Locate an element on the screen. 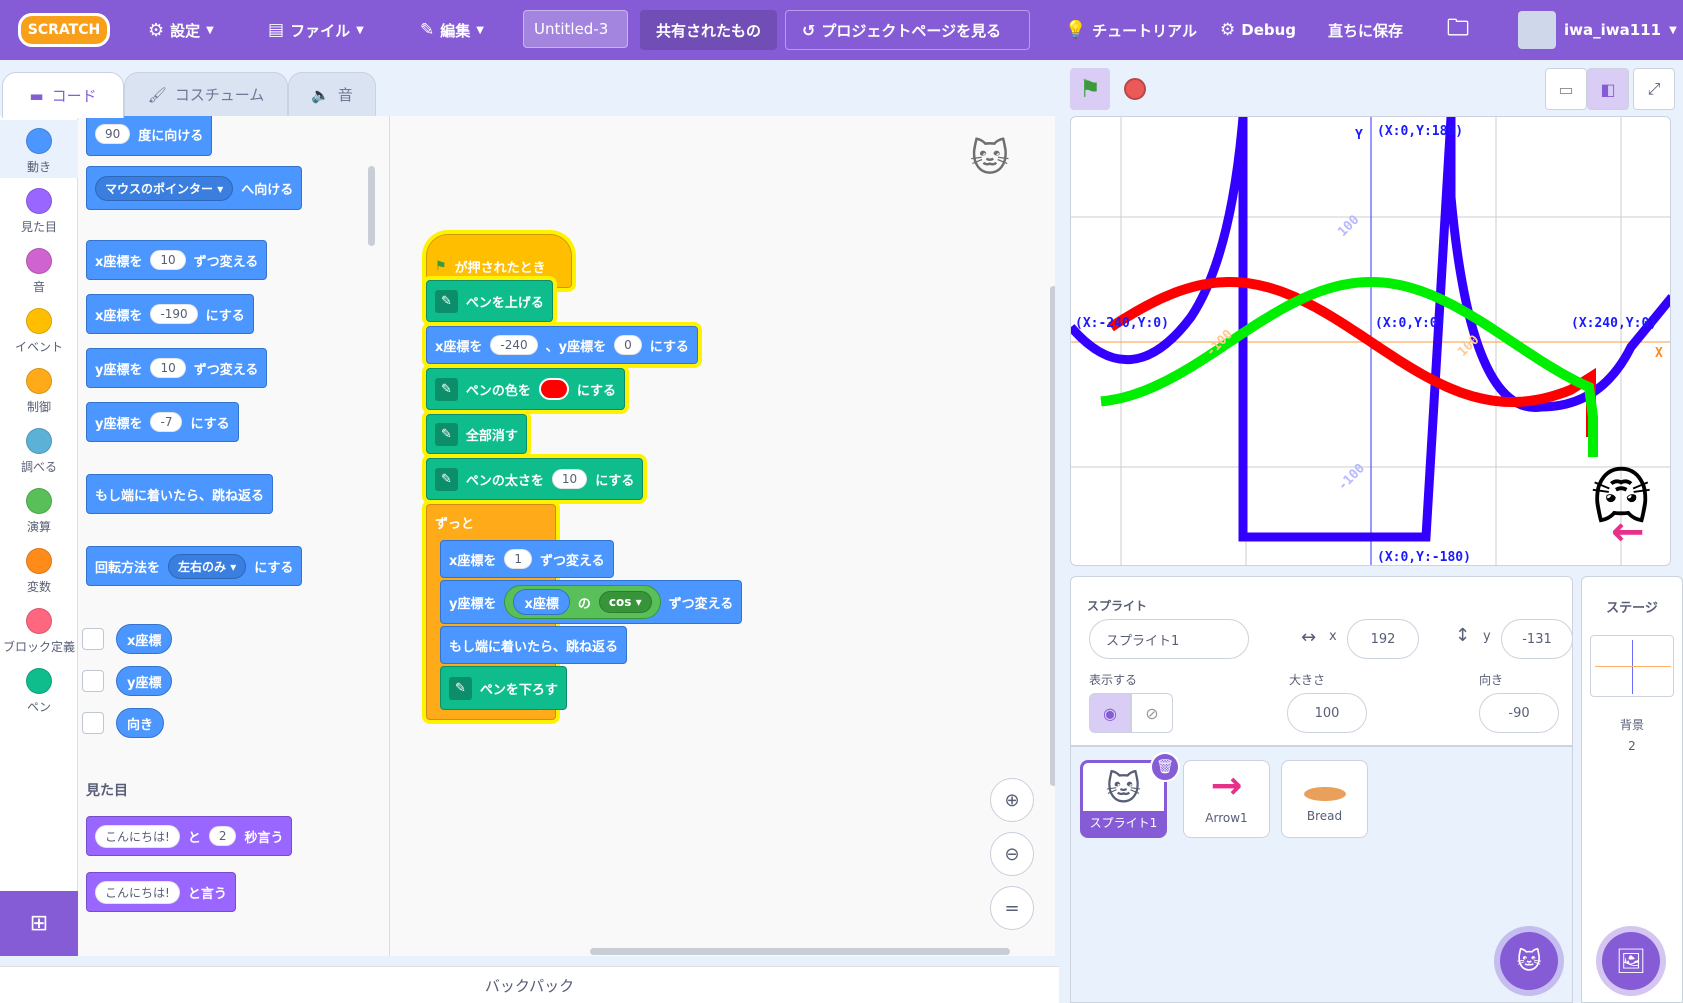  tab-sounds: 🔈 音 is located at coordinates (332, 94).